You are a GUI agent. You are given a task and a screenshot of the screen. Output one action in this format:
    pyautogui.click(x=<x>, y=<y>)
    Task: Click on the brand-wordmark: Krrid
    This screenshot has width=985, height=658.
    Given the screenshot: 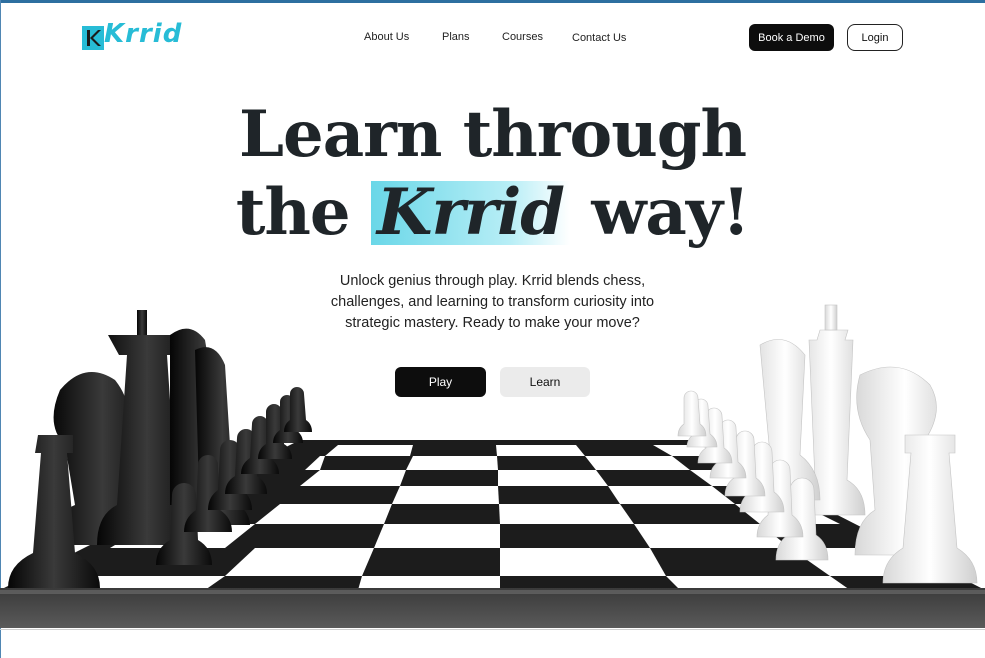 What is the action you would take?
    pyautogui.click(x=143, y=34)
    